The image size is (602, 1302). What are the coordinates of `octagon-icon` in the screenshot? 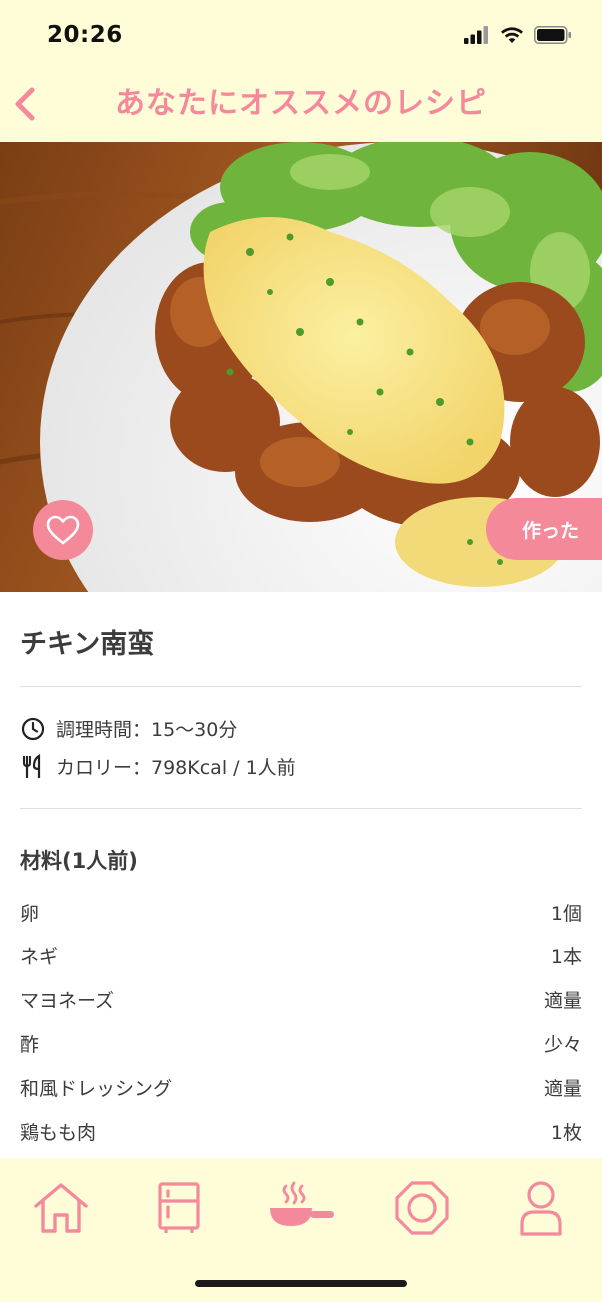 It's located at (422, 1208).